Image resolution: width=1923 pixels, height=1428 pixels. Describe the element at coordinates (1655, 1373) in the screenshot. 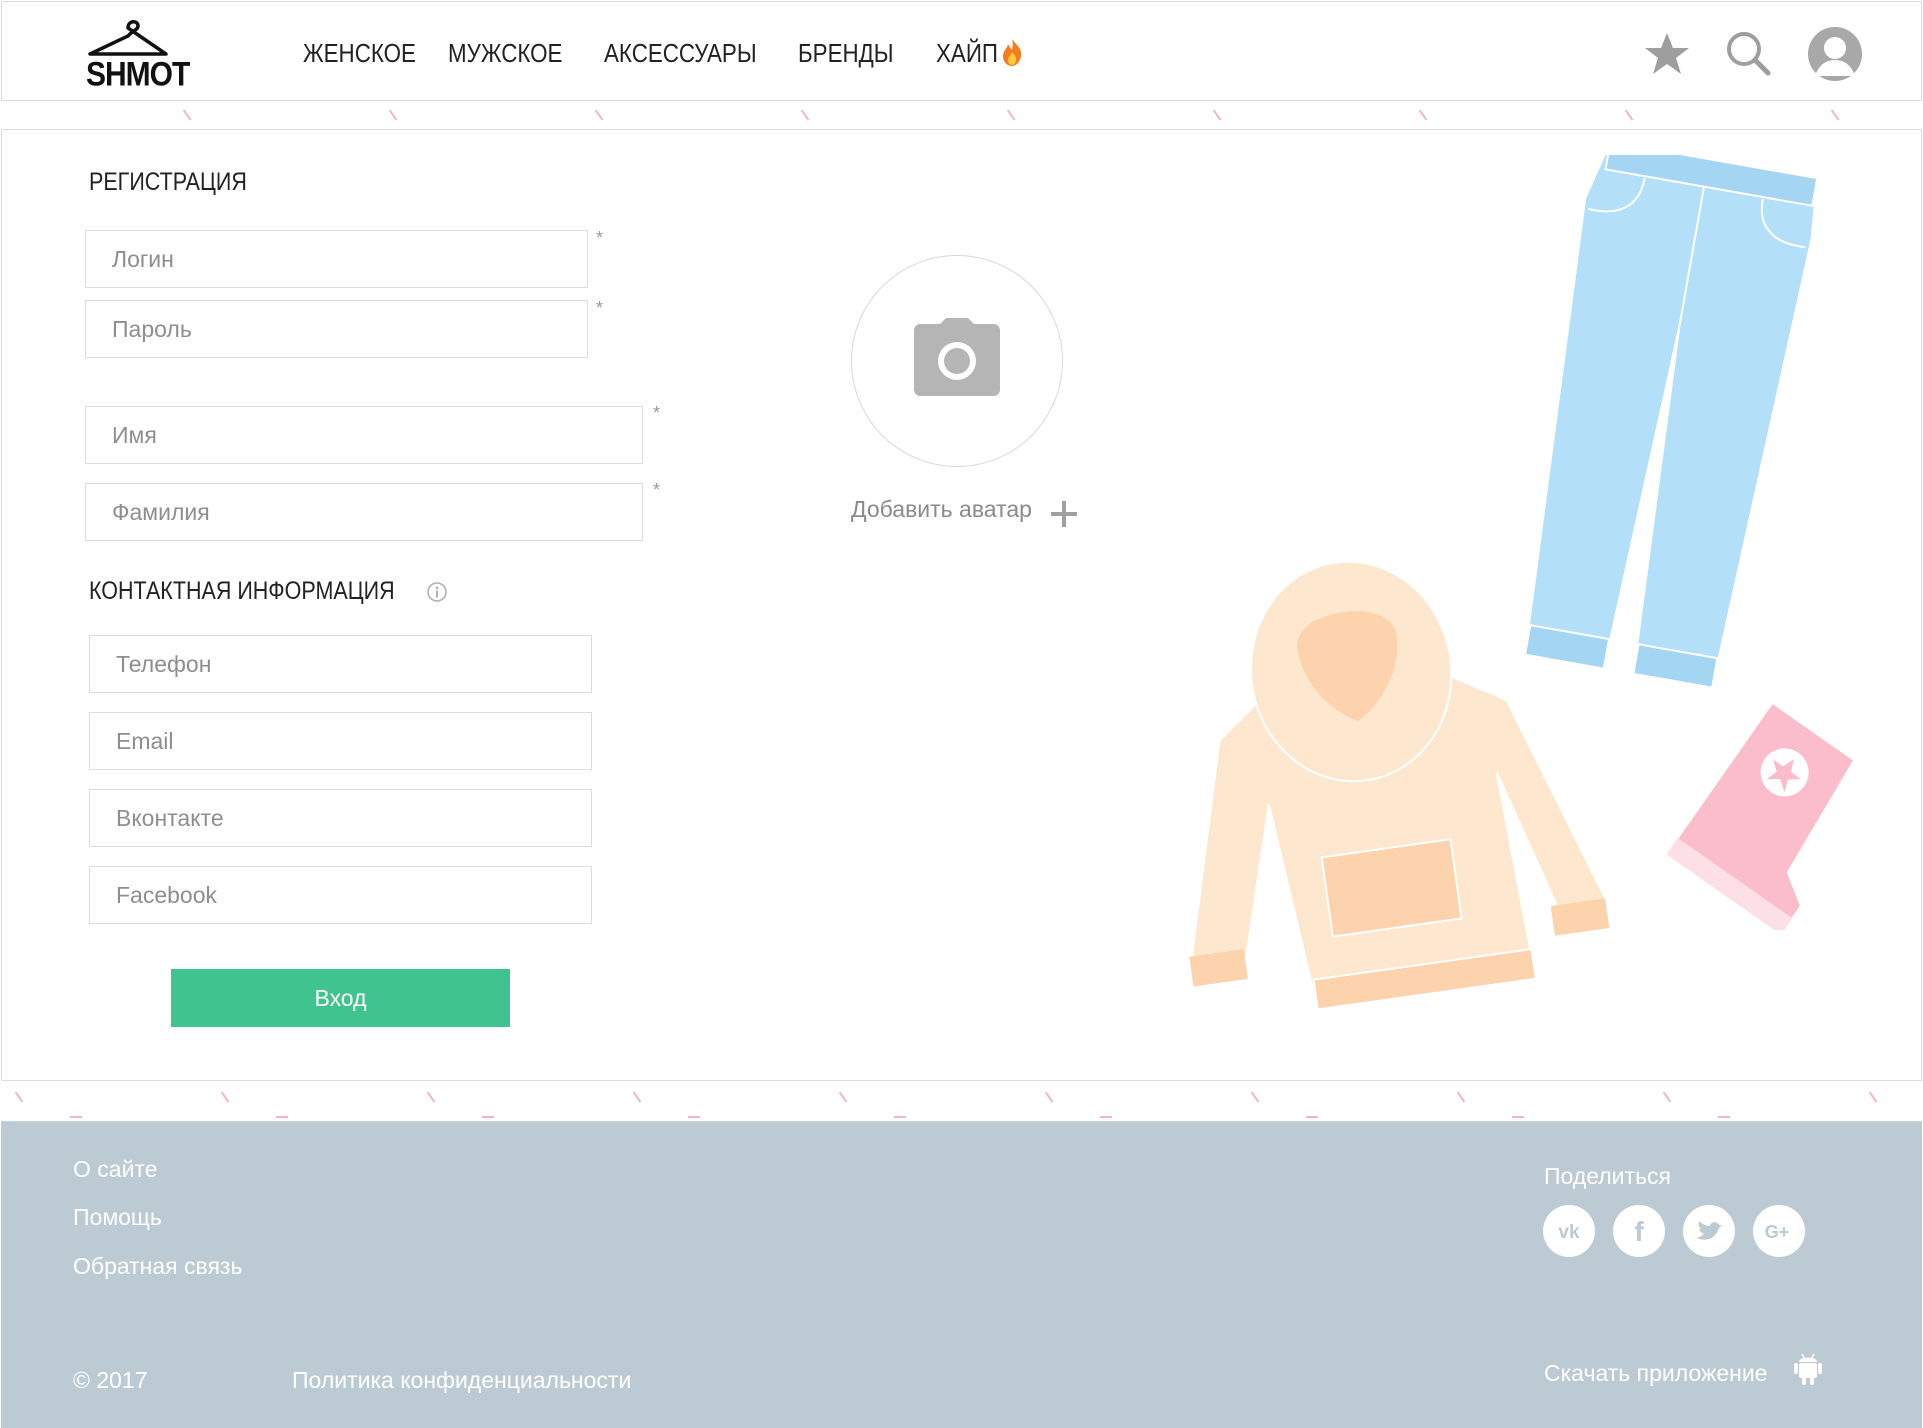

I see `download-app-link: Скачать приложение` at that location.